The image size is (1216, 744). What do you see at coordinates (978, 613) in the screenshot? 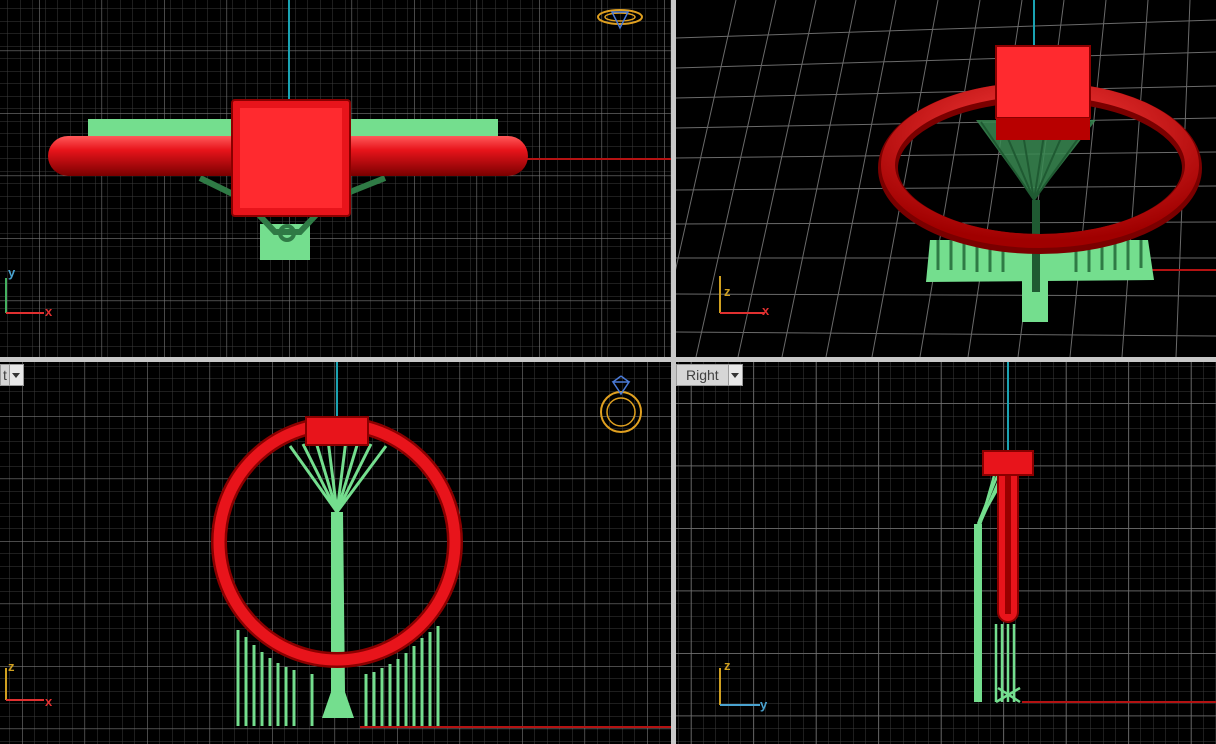
I see `support-column` at bounding box center [978, 613].